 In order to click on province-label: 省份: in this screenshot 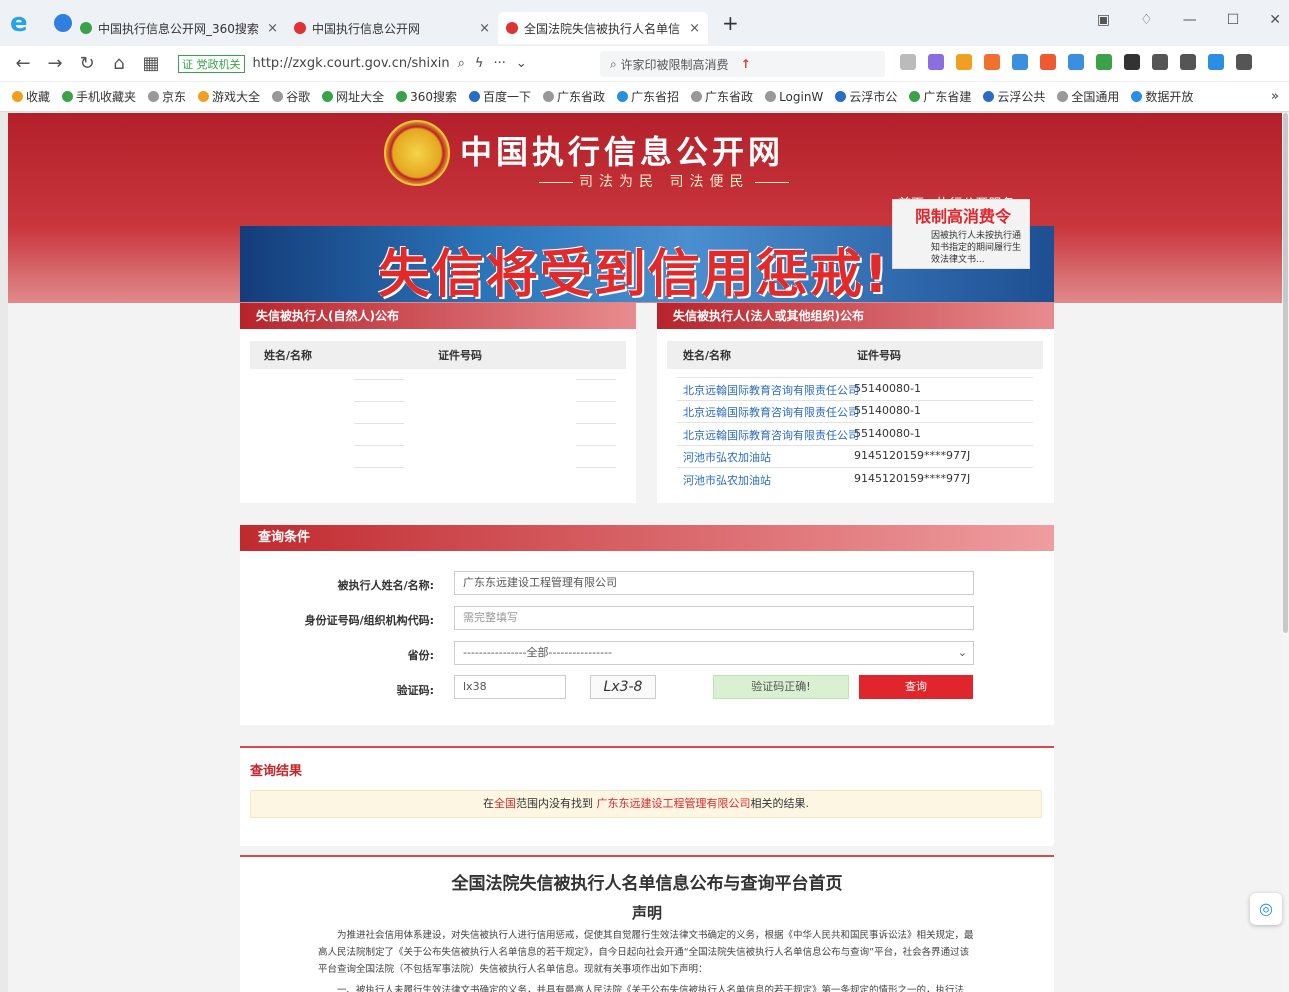, I will do `click(420, 655)`.